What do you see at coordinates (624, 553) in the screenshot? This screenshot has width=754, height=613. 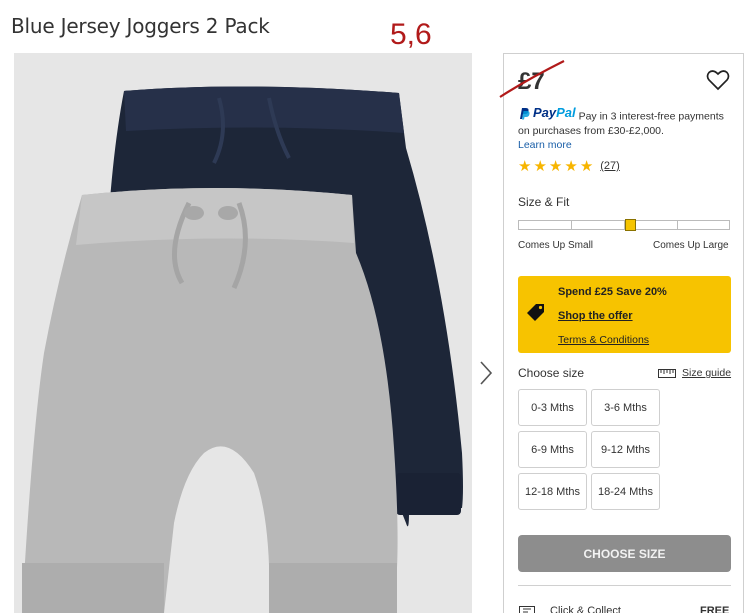 I see `choose-size-button: CHOOSE SIZE` at bounding box center [624, 553].